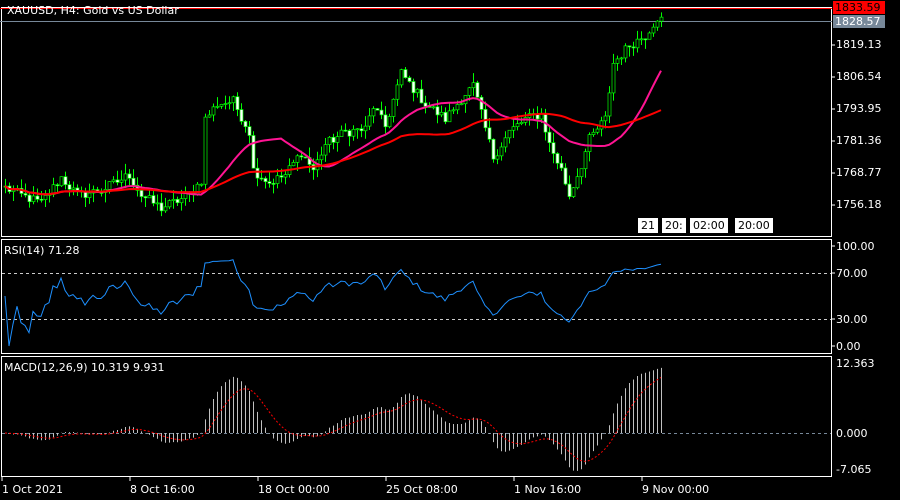  Describe the element at coordinates (647, 225) in the screenshot. I see `time-button: 21` at that location.